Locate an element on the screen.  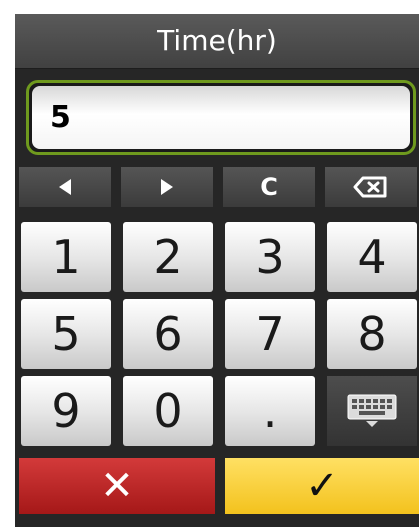
key-4: 4 is located at coordinates (372, 257).